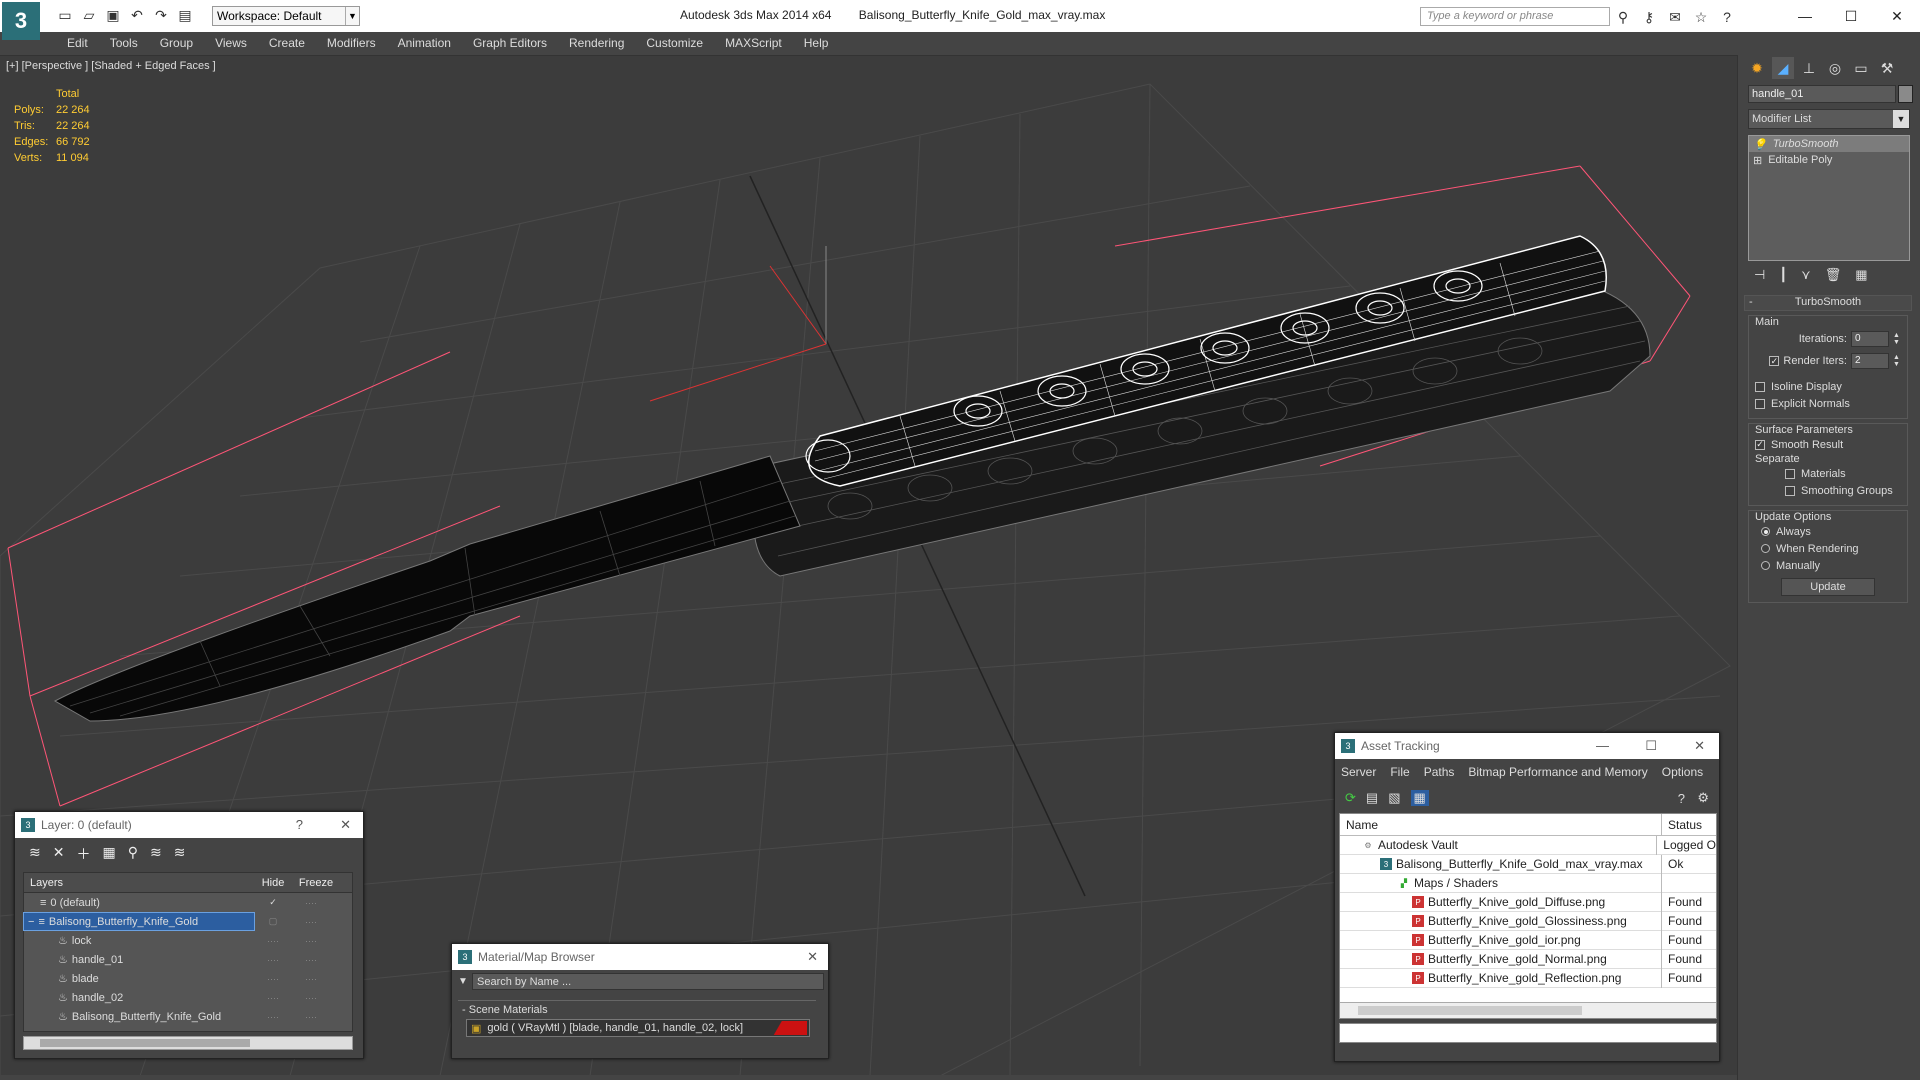  What do you see at coordinates (1760, 144) in the screenshot?
I see `lightbulb-icon: 💡` at bounding box center [1760, 144].